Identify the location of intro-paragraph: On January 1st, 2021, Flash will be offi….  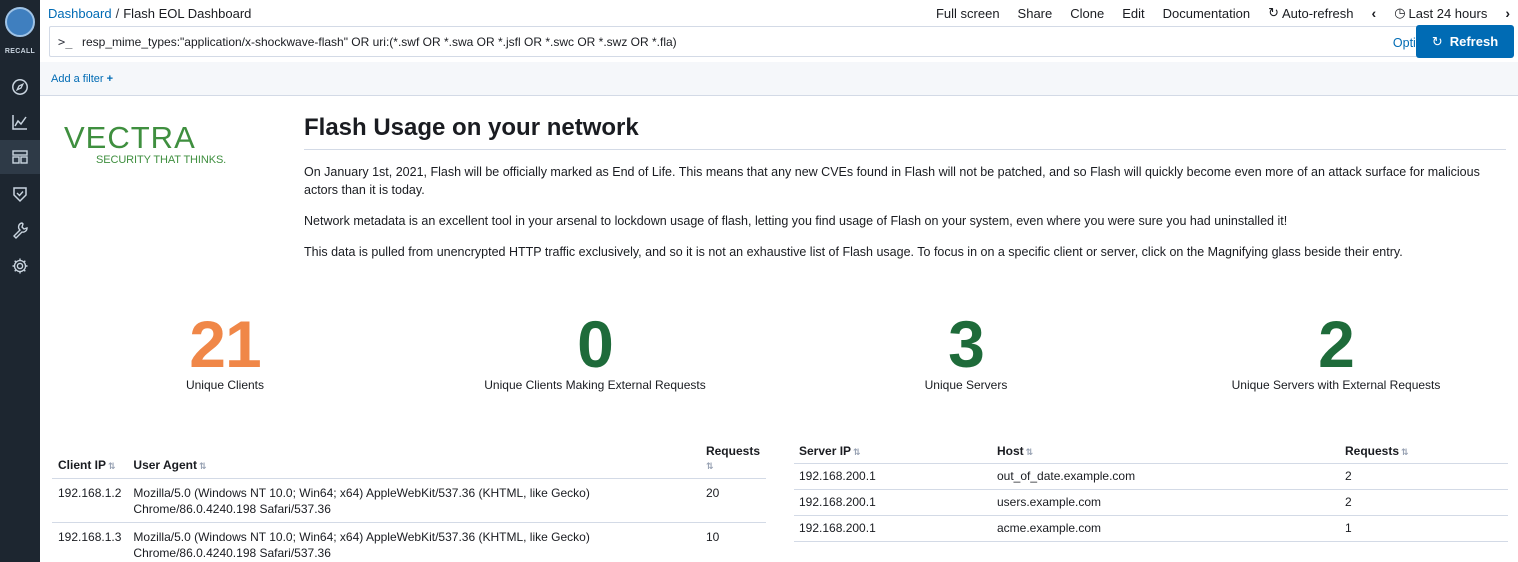
(892, 181).